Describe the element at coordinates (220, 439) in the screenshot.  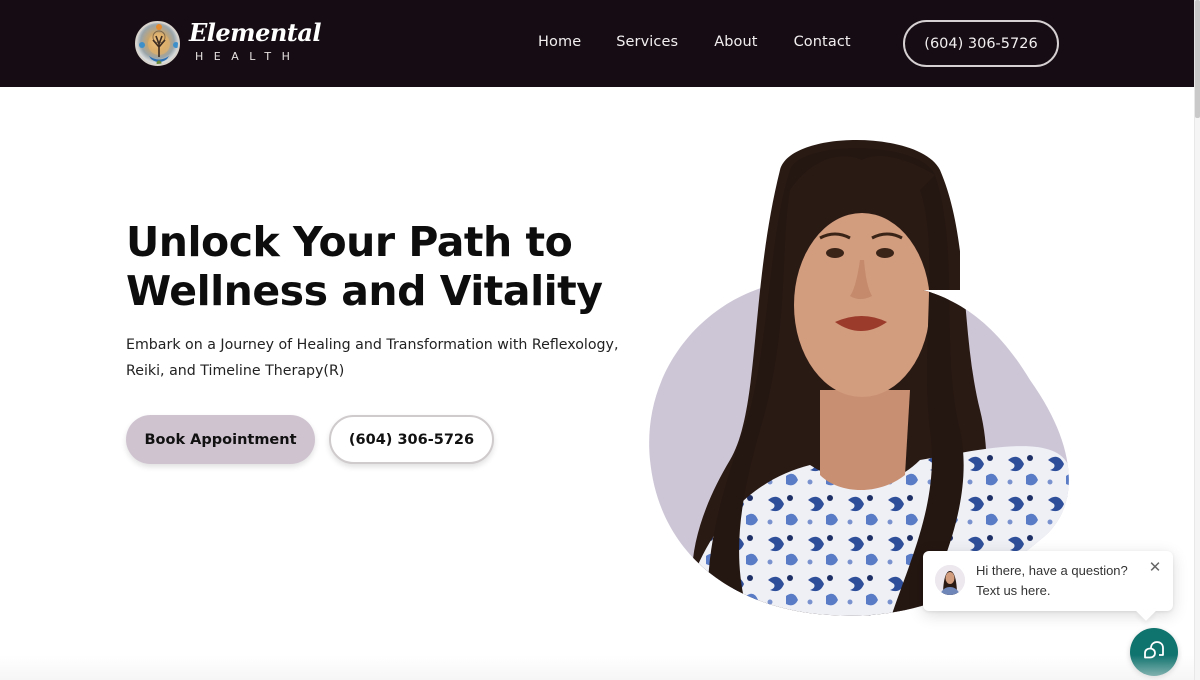
I see `book-appointment-button: Book Appointment` at that location.